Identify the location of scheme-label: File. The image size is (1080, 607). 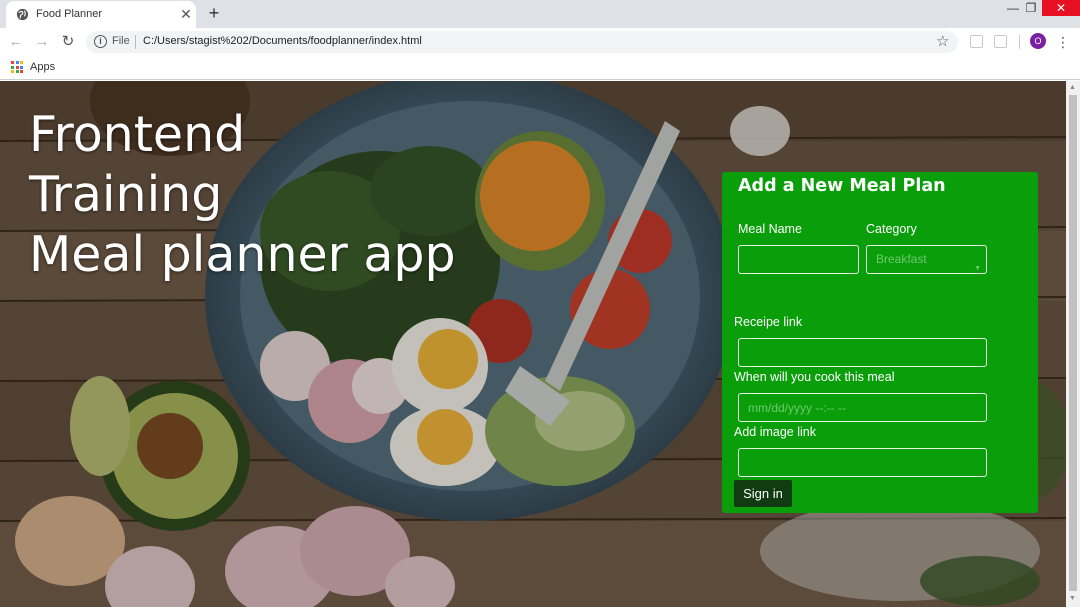
(121, 41).